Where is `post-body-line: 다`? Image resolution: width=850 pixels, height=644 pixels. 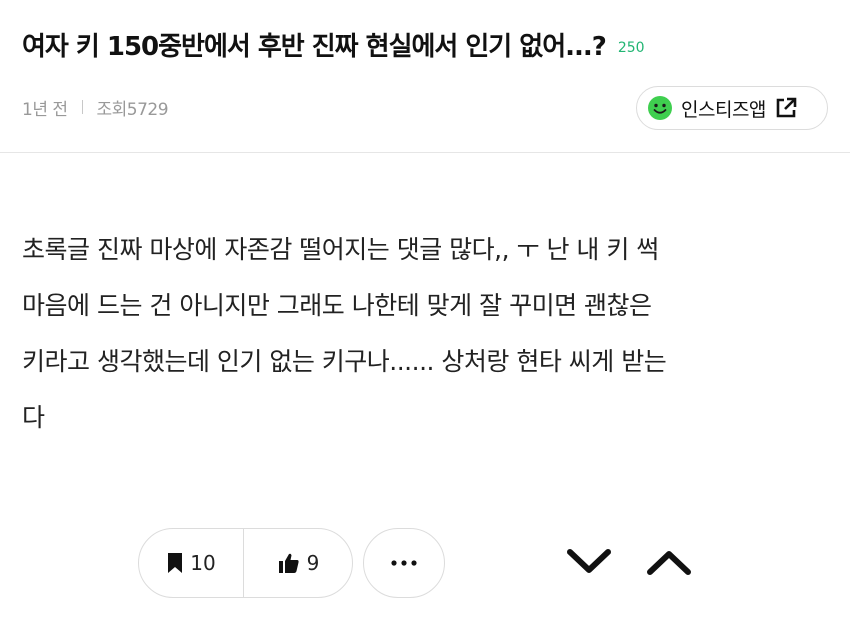 post-body-line: 다 is located at coordinates (33, 417).